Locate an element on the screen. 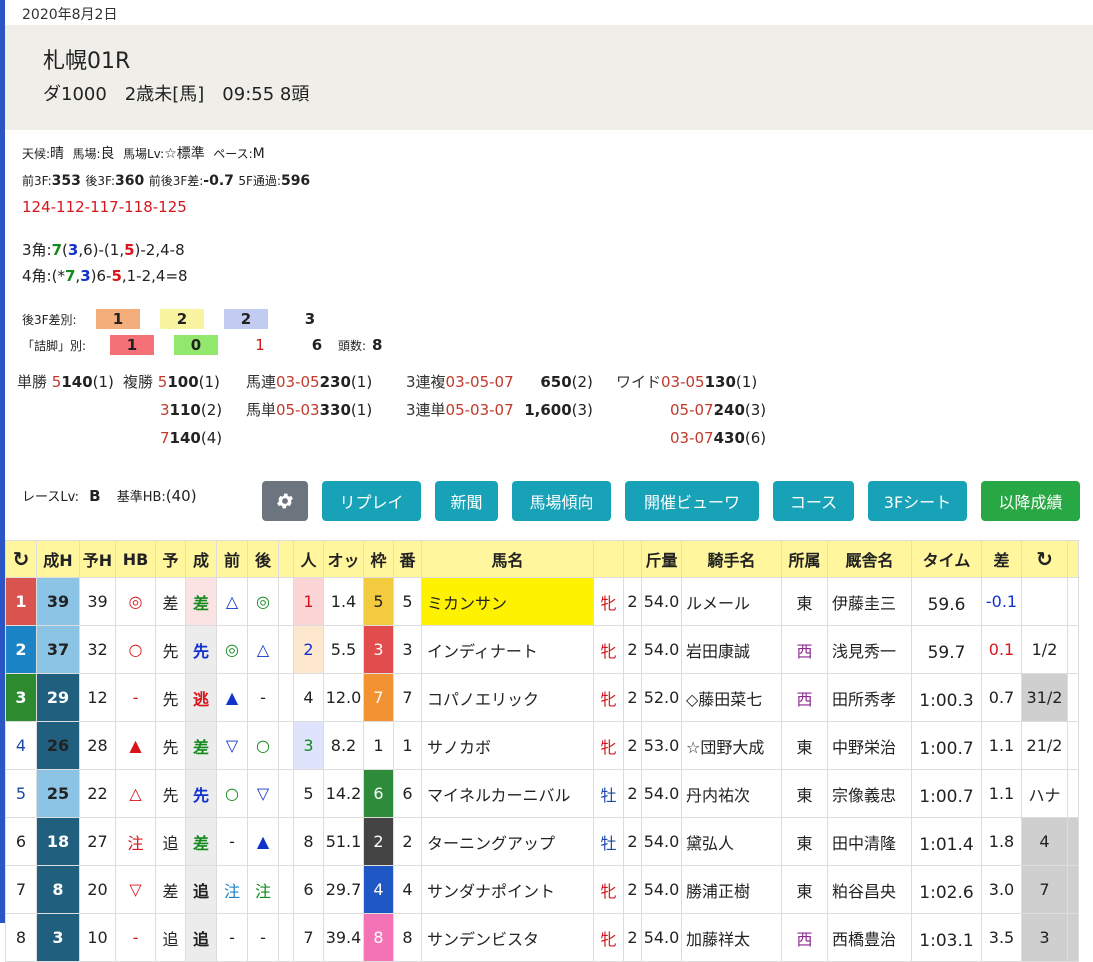  col-header-ato: 後 is located at coordinates (263, 559).